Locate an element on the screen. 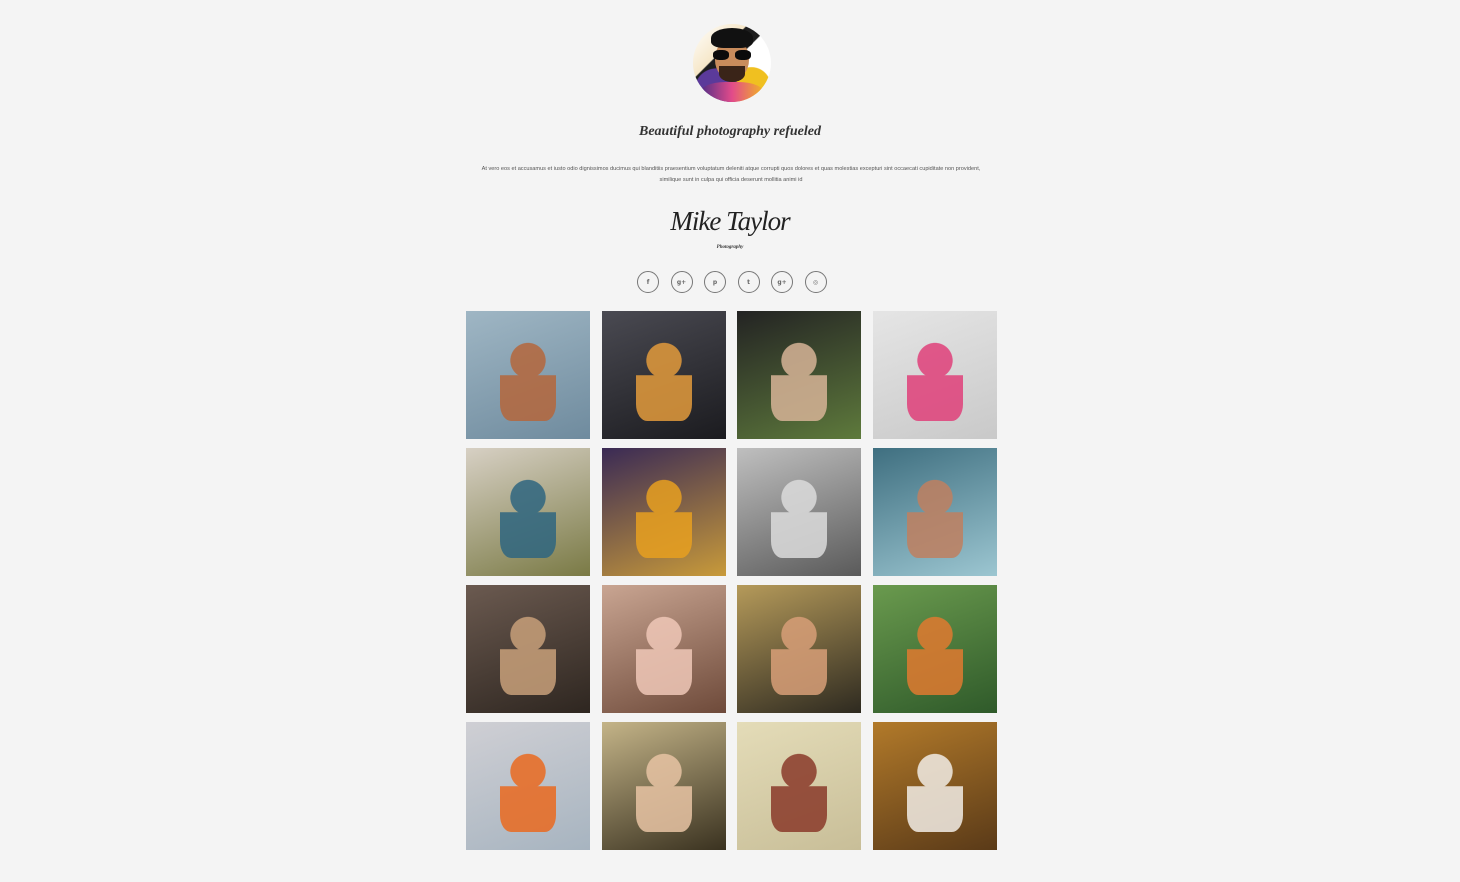 The height and width of the screenshot is (882, 1460). signature-logo: Mike Taylor is located at coordinates (730, 221).